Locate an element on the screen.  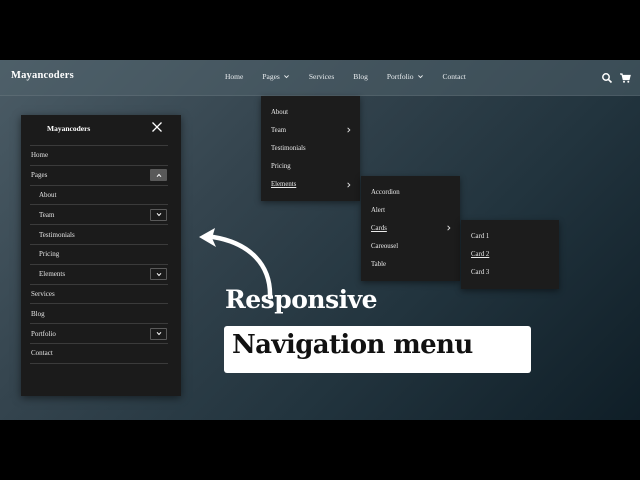
mobile-item-label: Blog is located at coordinates (38, 313).